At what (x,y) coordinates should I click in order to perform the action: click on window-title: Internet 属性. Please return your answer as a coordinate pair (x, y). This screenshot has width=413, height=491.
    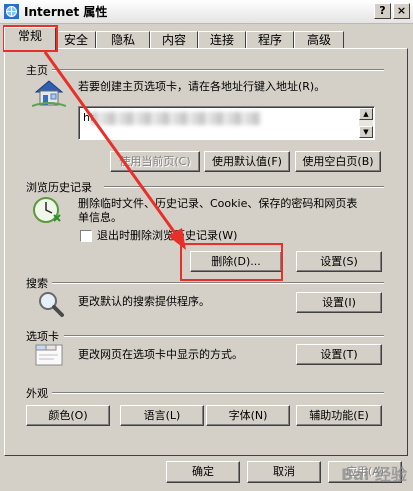
    Looking at the image, I should click on (66, 12).